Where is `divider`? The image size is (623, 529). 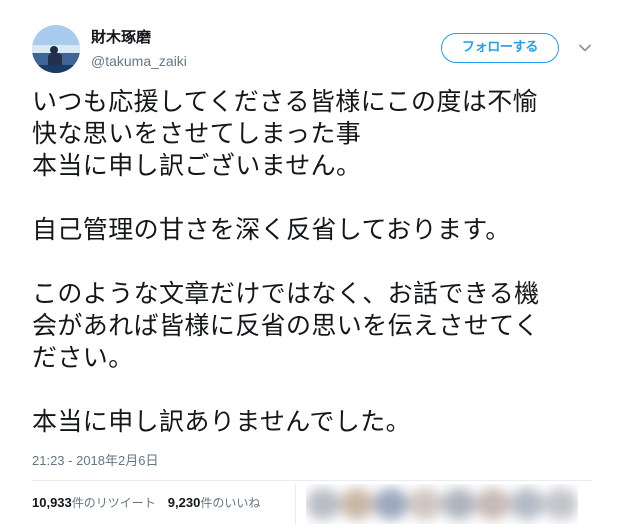 divider is located at coordinates (312, 480).